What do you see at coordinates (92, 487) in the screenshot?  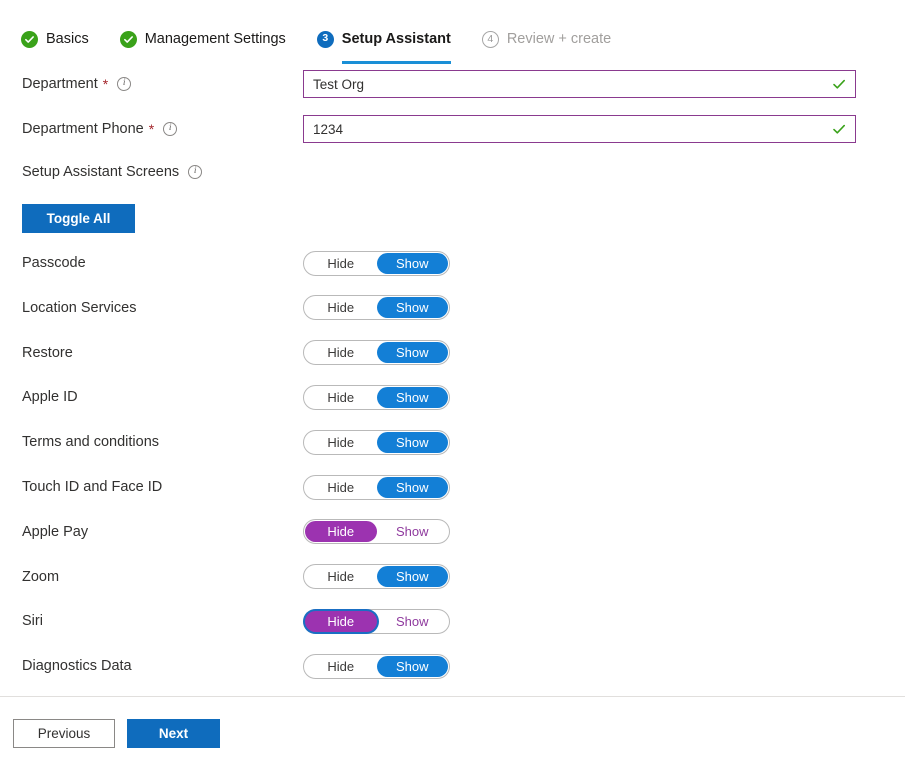 I see `screen-label-touch-id-and-face-id: Touch ID and Face ID` at bounding box center [92, 487].